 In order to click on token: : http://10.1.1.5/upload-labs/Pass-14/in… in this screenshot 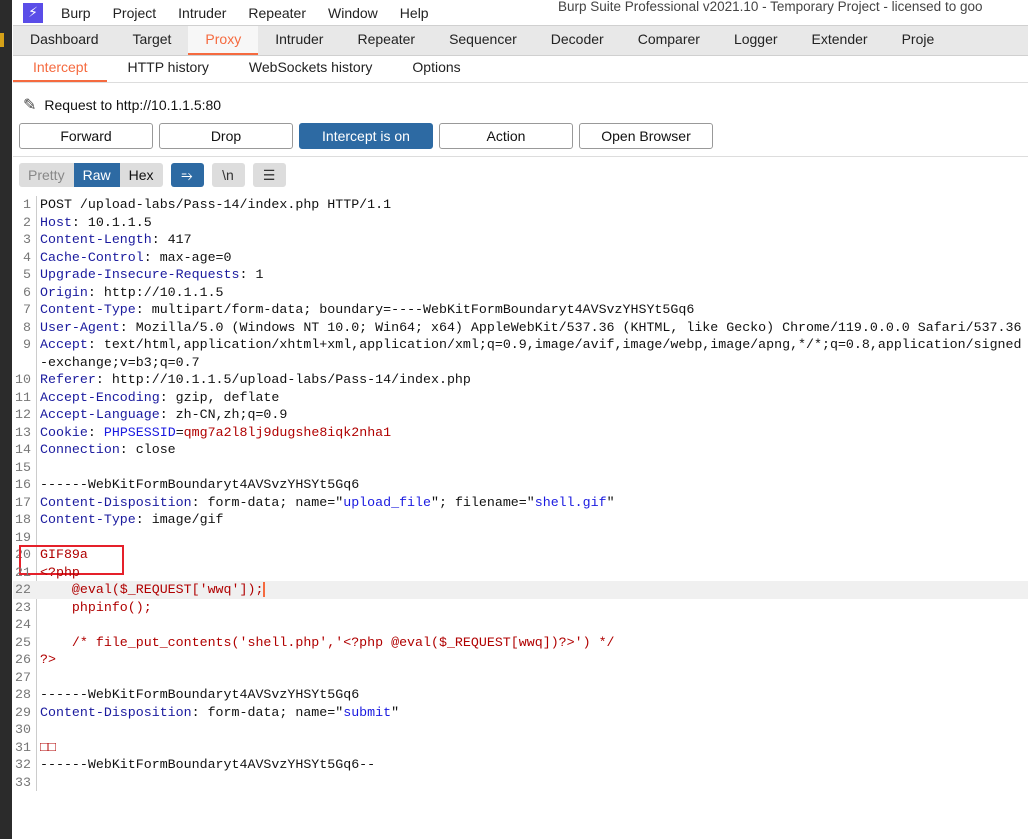, I will do `click(283, 379)`.